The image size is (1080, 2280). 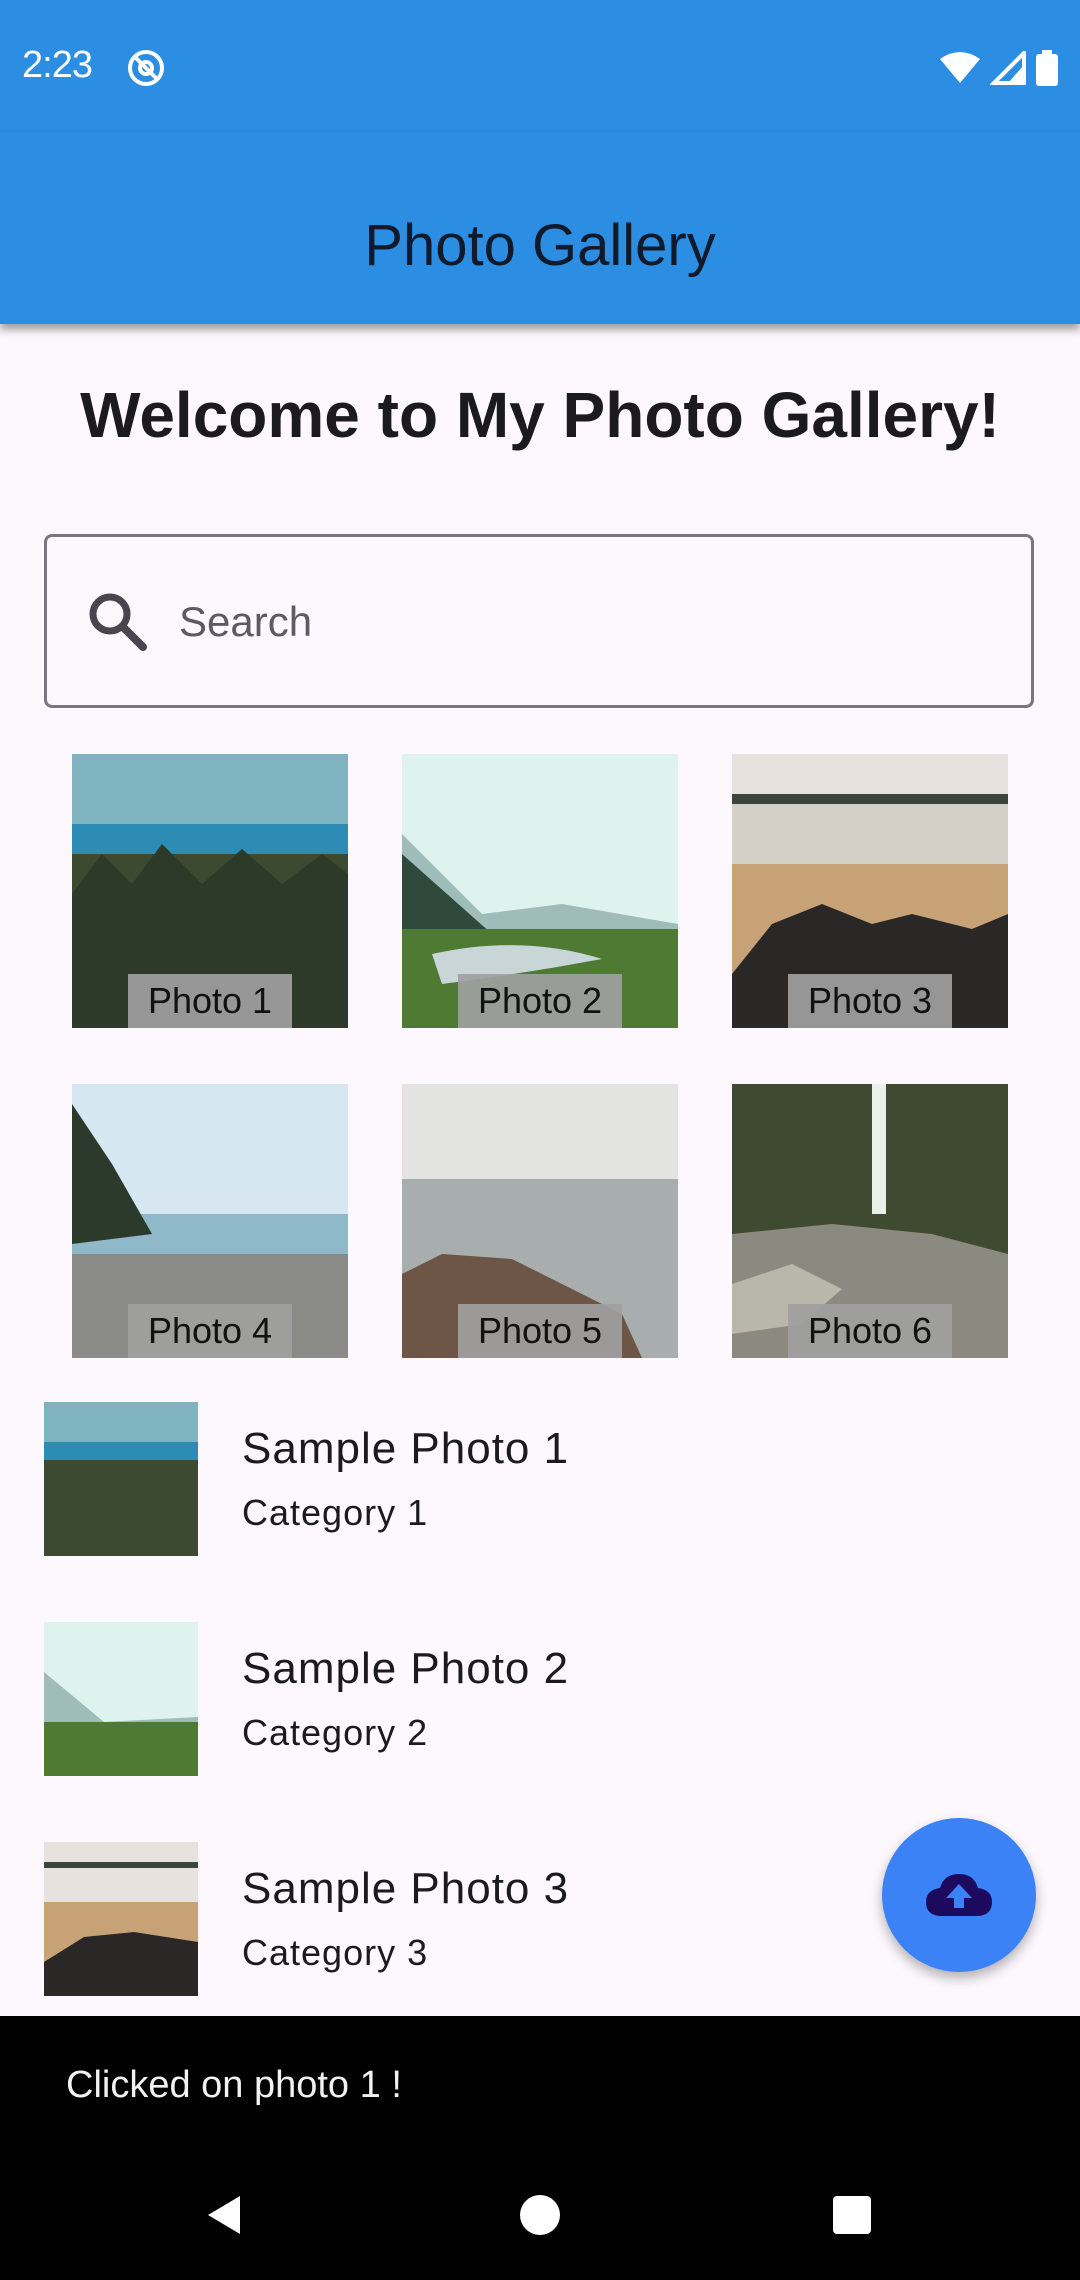 I want to click on snackbar-message: Clicked on photo 1 !, so click(x=234, y=2085).